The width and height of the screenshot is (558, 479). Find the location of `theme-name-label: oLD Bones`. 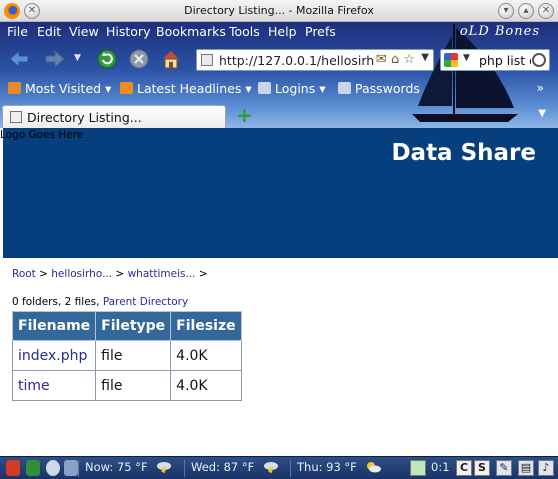

theme-name-label: oLD Bones is located at coordinates (499, 31).